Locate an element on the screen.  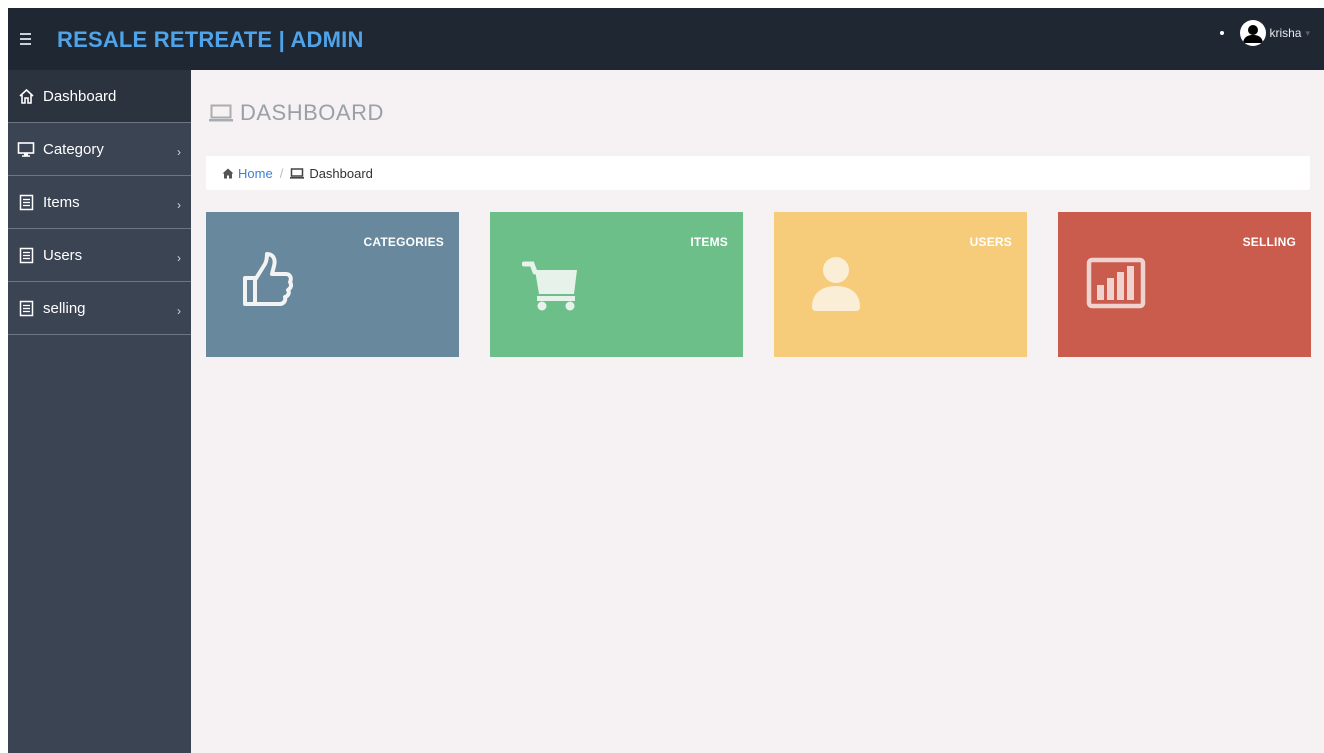
sidebar-item-items: Items › is located at coordinates (99, 202).